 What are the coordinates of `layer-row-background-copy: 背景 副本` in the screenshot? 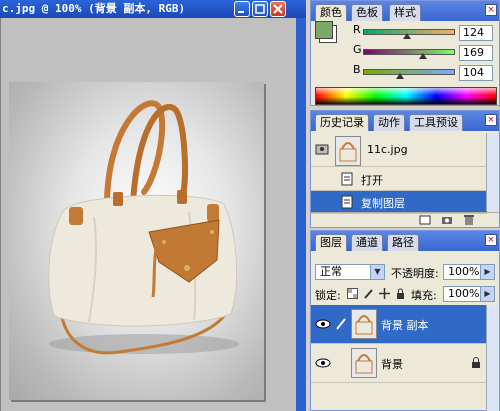 It's located at (399, 324).